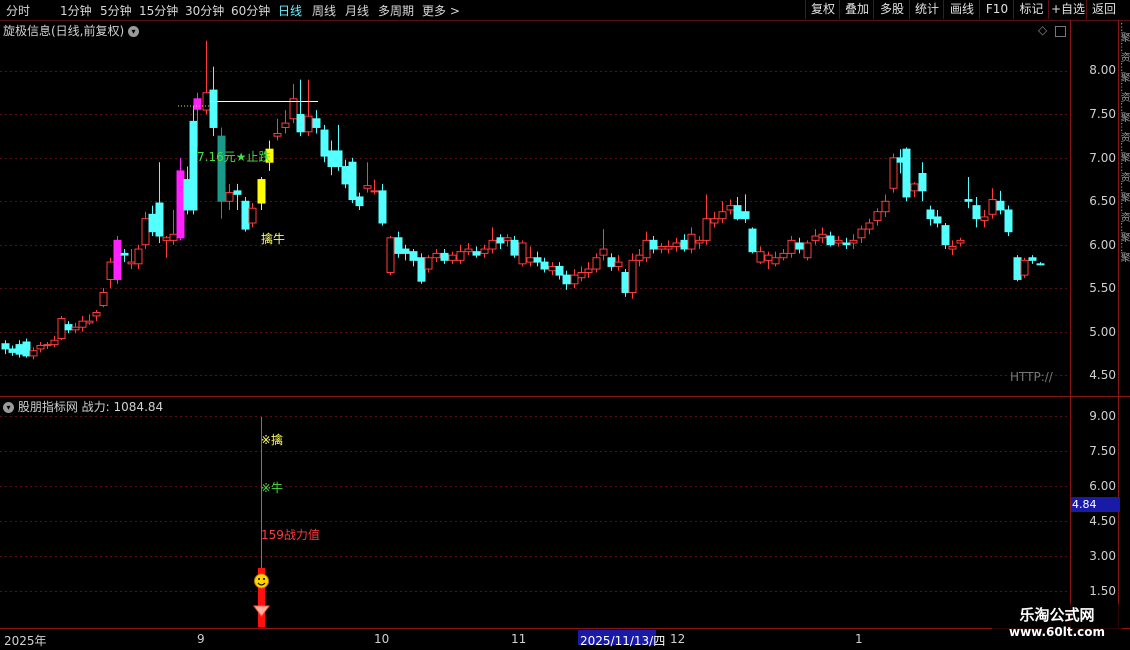  Describe the element at coordinates (1102, 70) in the screenshot. I see `y-tick-label: 8.00` at that location.